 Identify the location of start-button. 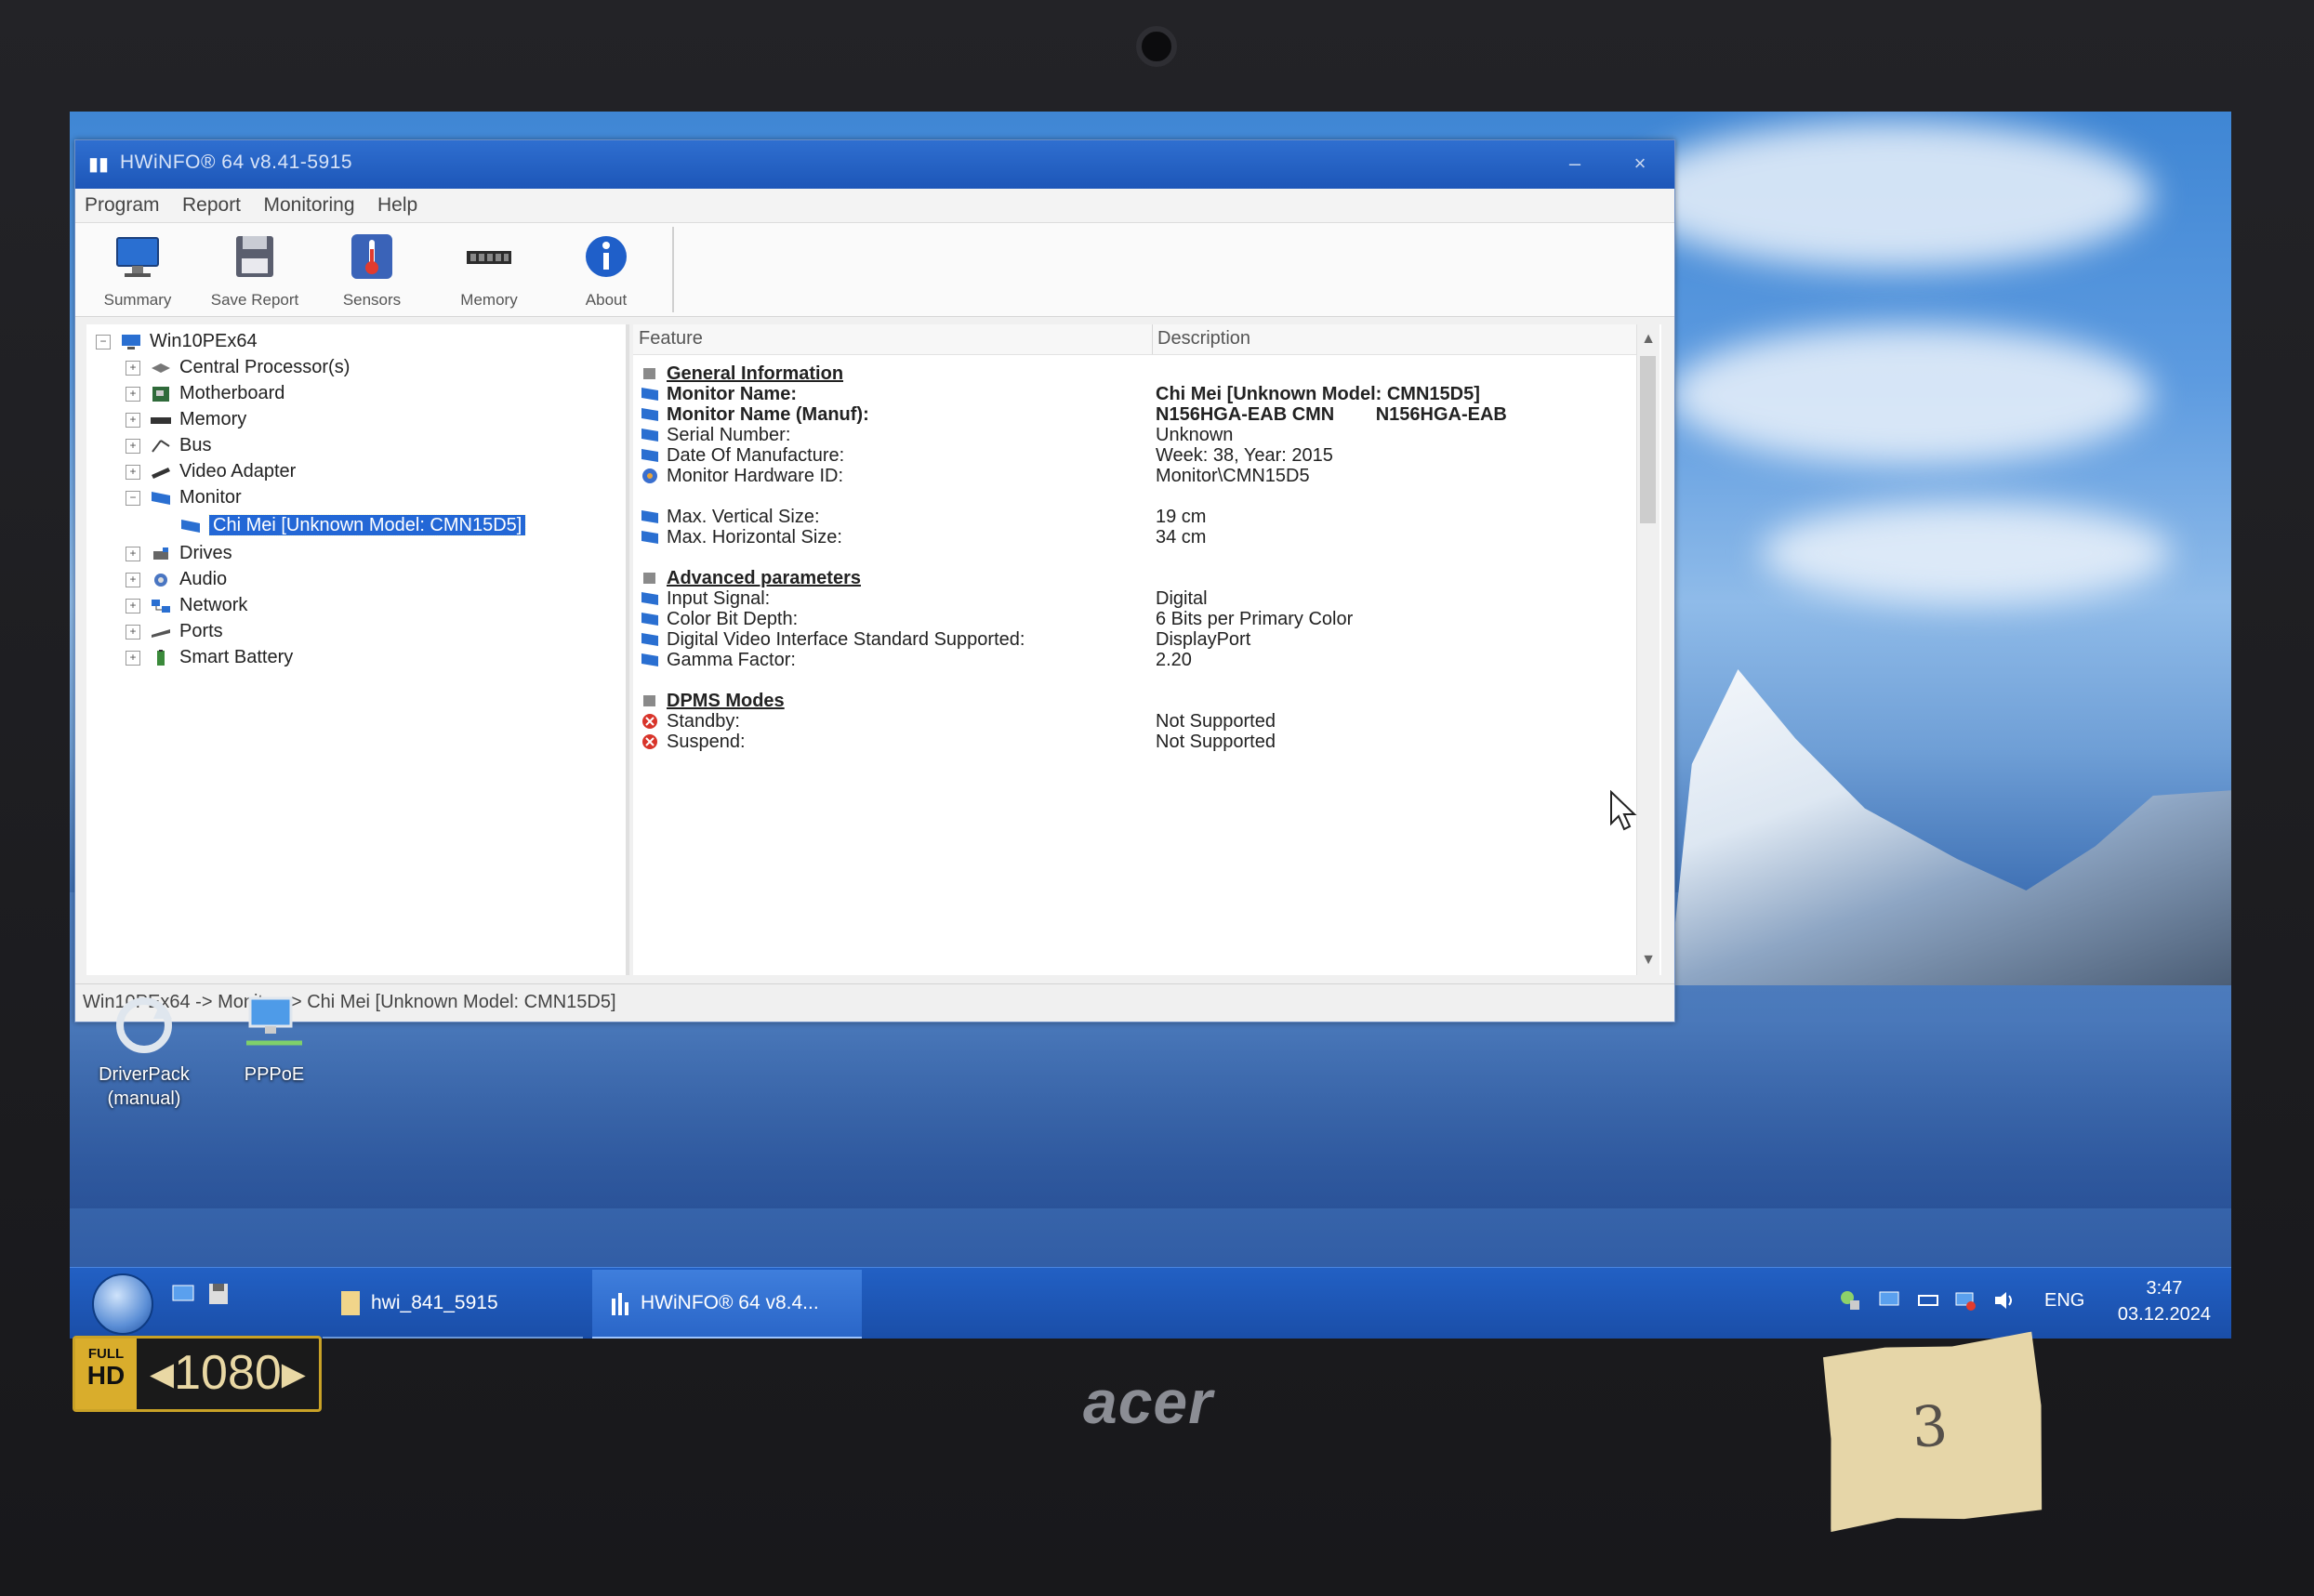
(123, 1304).